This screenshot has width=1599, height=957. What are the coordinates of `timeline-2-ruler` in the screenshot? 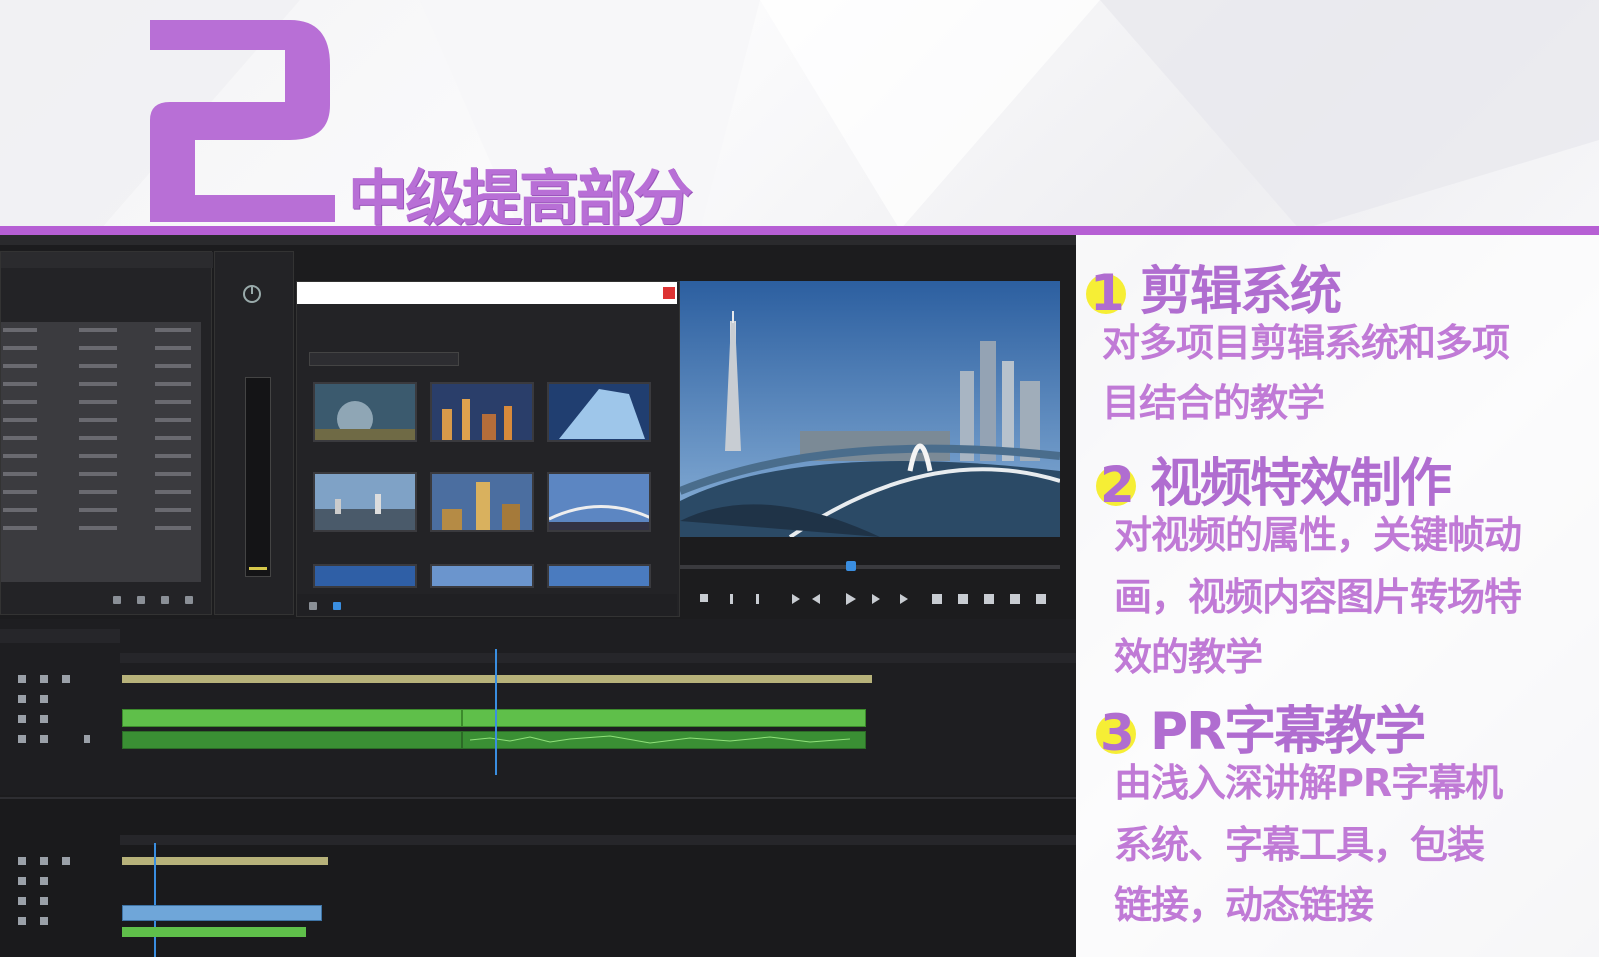 It's located at (598, 840).